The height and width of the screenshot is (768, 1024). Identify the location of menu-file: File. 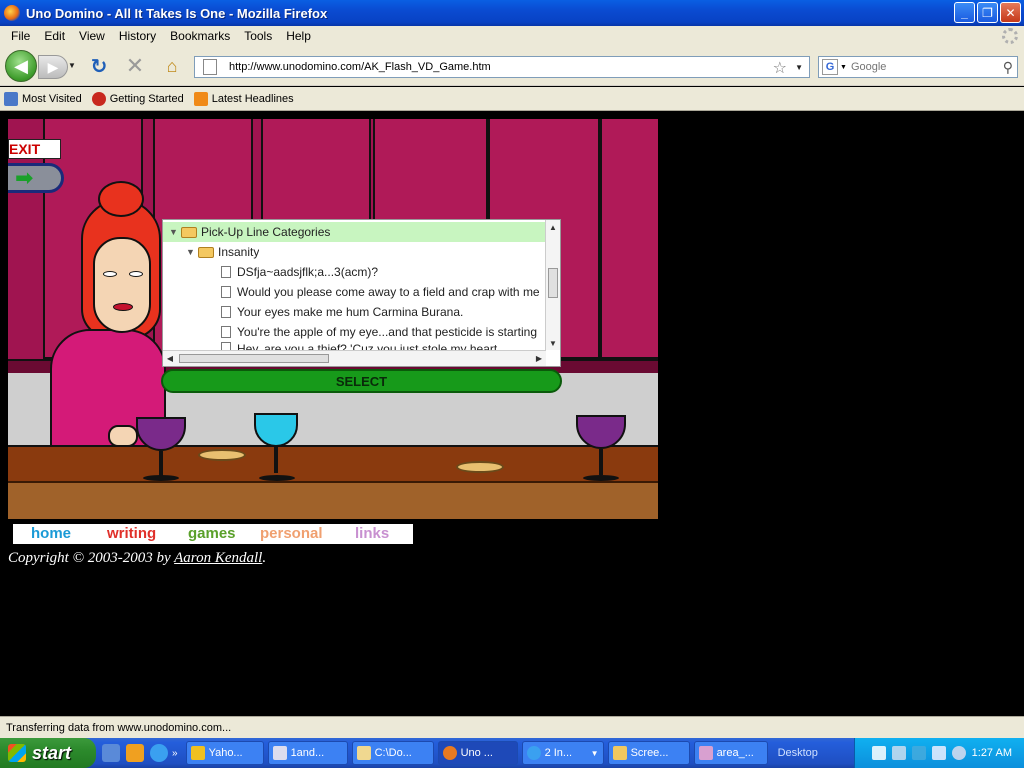
(20, 36).